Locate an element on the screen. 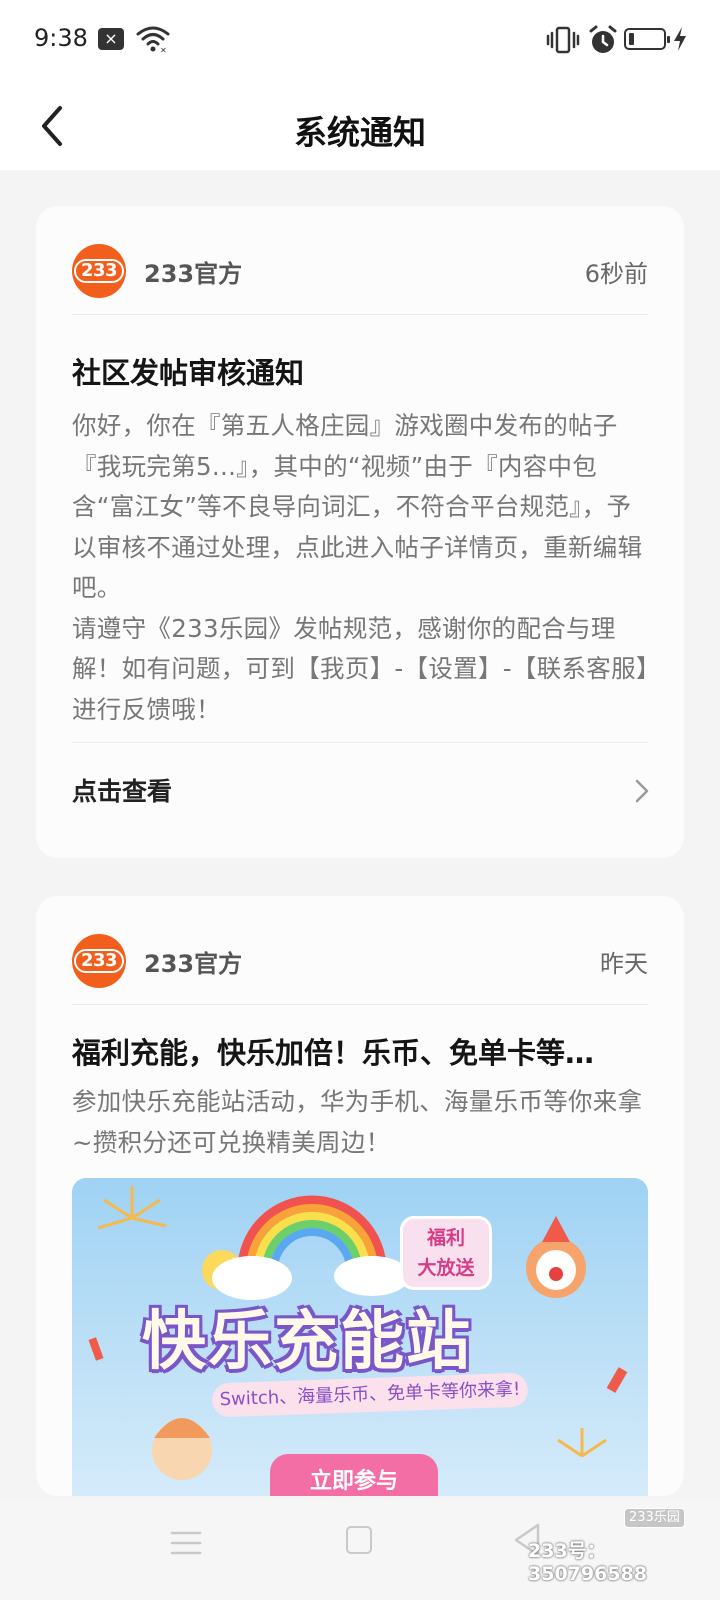  page-title: 系统通知 is located at coordinates (360, 132).